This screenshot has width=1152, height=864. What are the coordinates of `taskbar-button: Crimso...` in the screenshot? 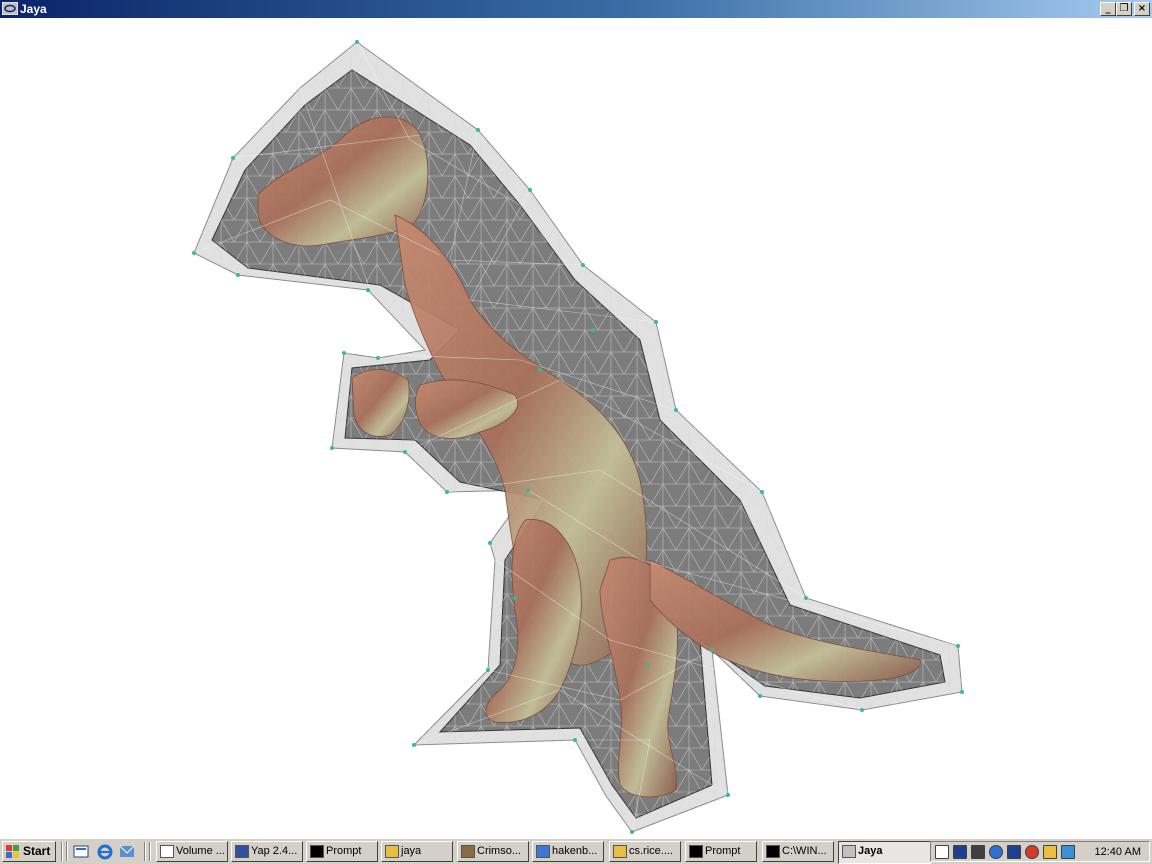 It's located at (493, 851).